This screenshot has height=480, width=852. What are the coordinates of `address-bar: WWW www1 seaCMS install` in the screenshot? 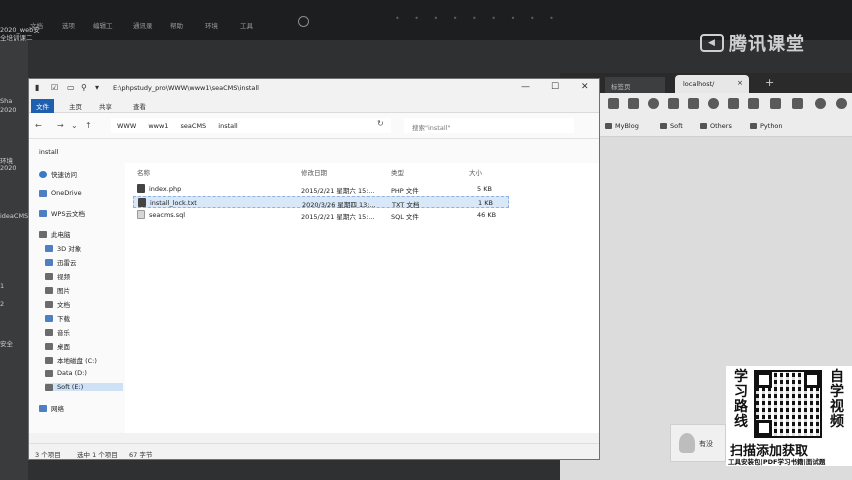 It's located at (251, 125).